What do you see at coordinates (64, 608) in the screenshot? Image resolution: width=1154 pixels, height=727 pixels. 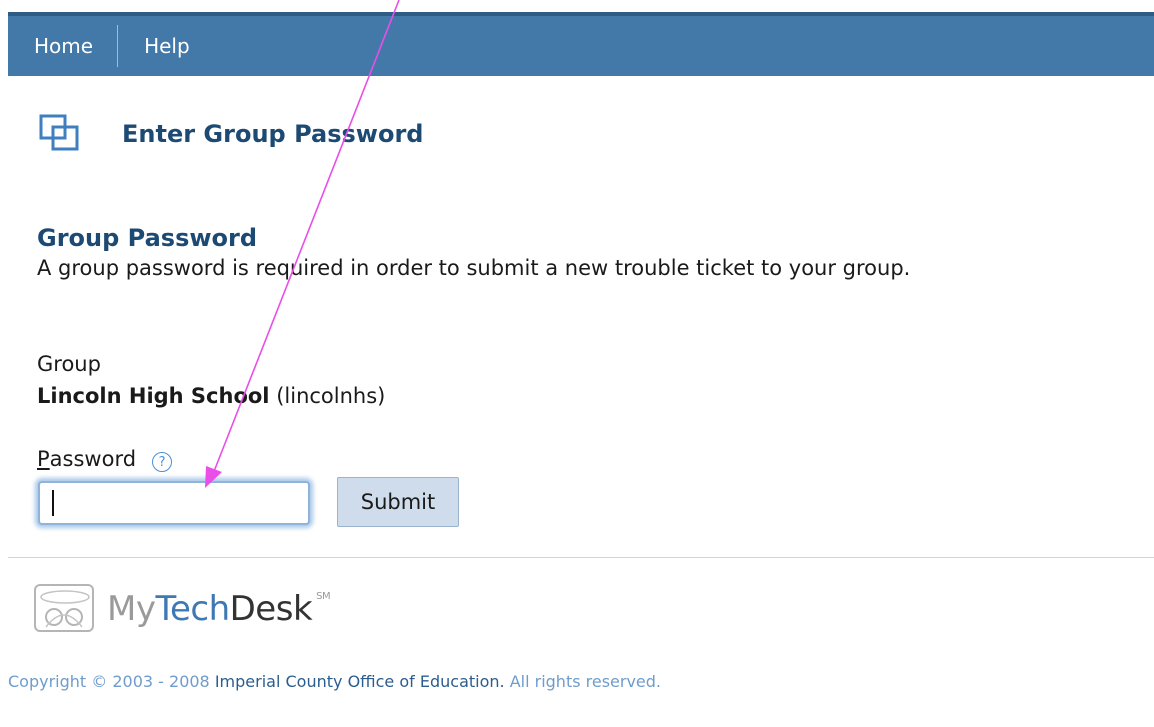 I see `mytechdesk-logo-icon` at bounding box center [64, 608].